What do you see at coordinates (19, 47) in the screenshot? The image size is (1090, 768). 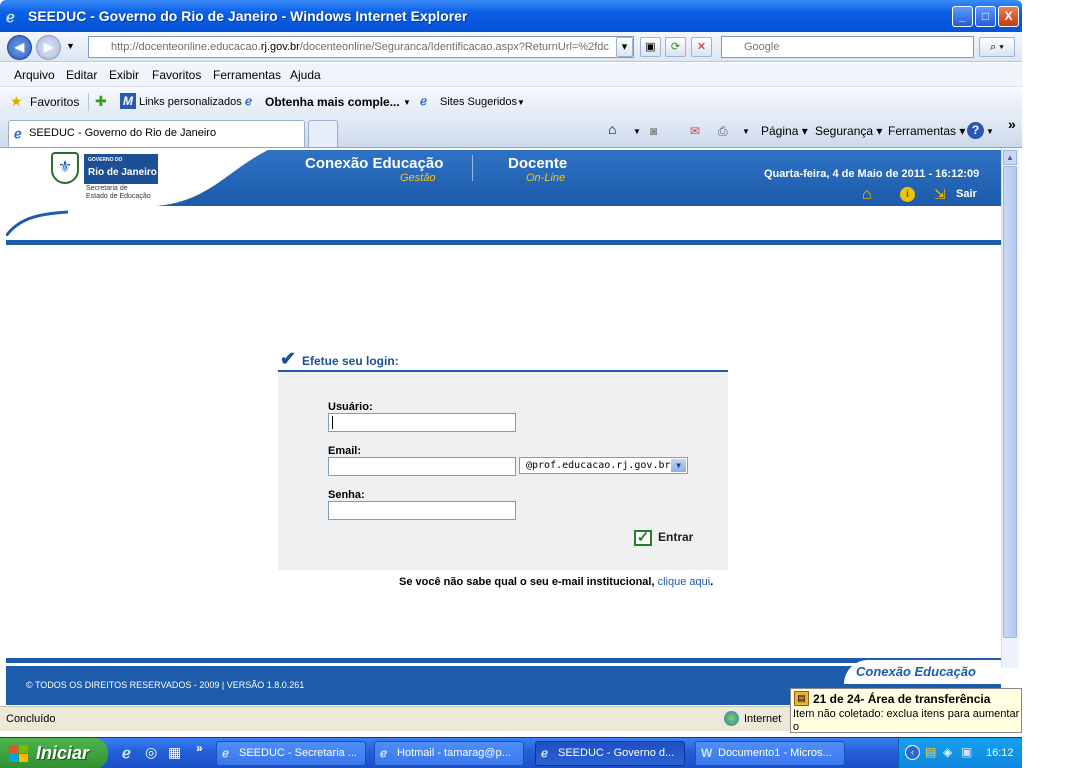 I see `back-icon: ◀` at bounding box center [19, 47].